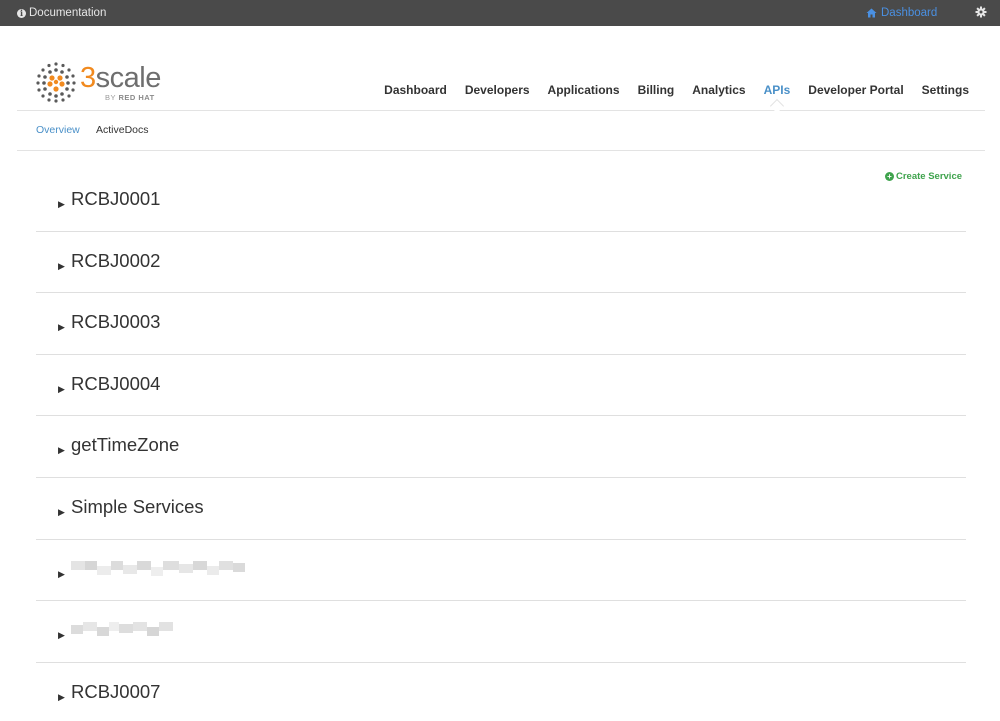 The width and height of the screenshot is (1000, 721). I want to click on dashboard-label: Dashboard, so click(909, 13).